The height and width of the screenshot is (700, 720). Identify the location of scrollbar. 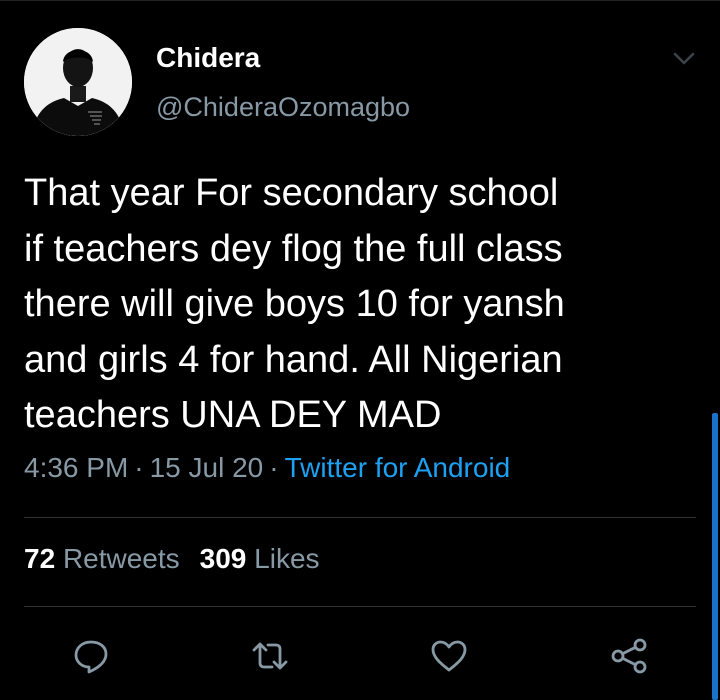
(715, 556).